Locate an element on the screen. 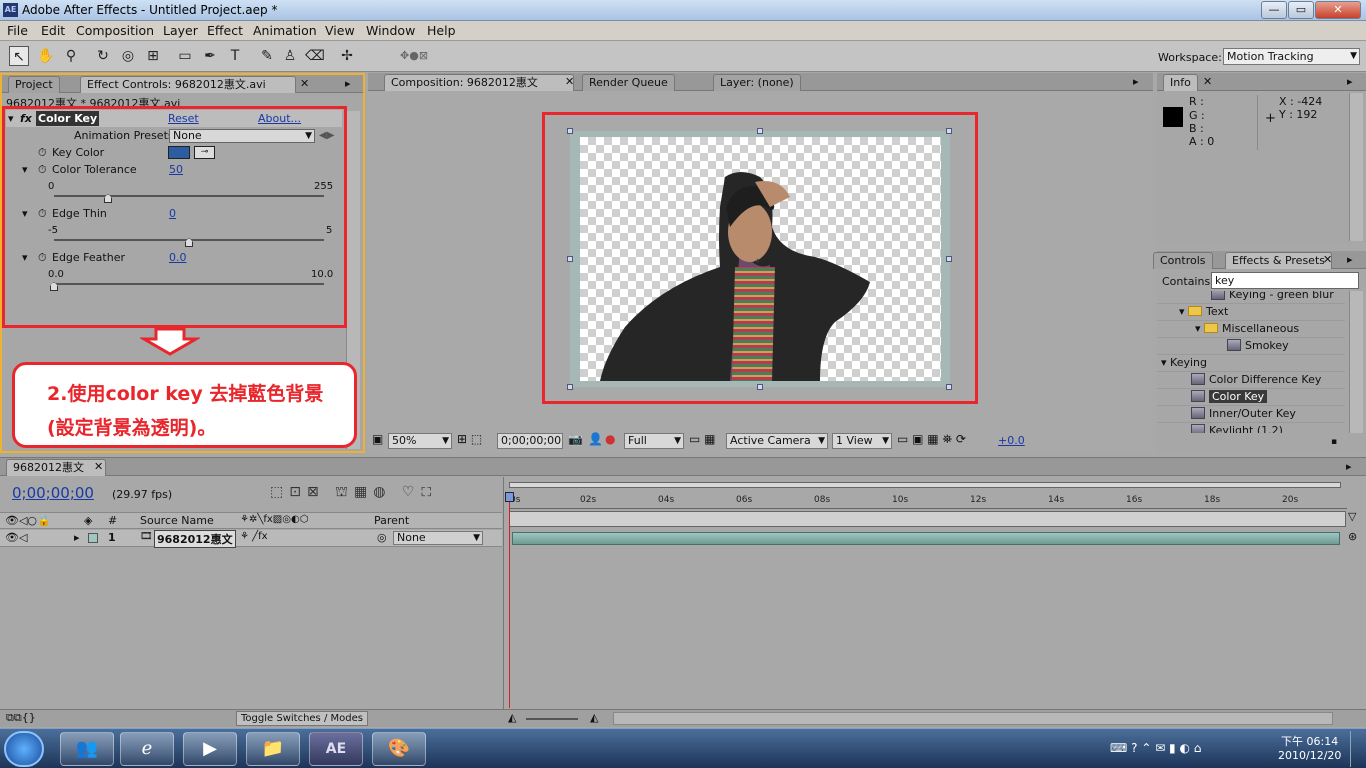 The width and height of the screenshot is (1366, 768). layer-duration-bar is located at coordinates (926, 538).